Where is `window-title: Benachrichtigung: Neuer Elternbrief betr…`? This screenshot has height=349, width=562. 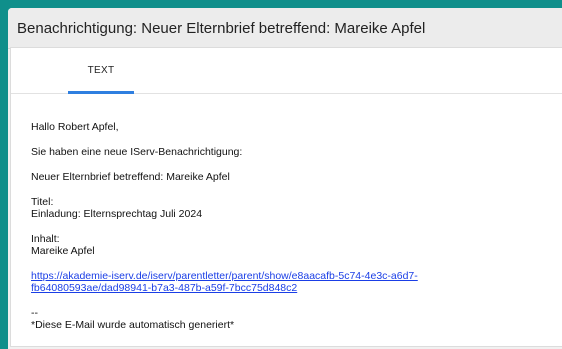
window-title: Benachrichtigung: Neuer Elternbrief betr… is located at coordinates (221, 28).